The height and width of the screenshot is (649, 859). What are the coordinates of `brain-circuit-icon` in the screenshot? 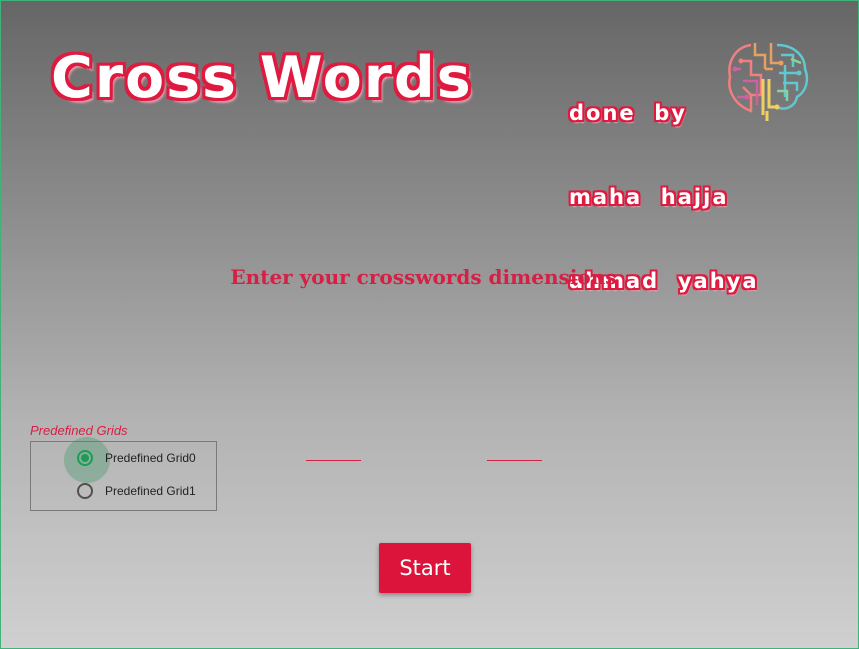 It's located at (768, 82).